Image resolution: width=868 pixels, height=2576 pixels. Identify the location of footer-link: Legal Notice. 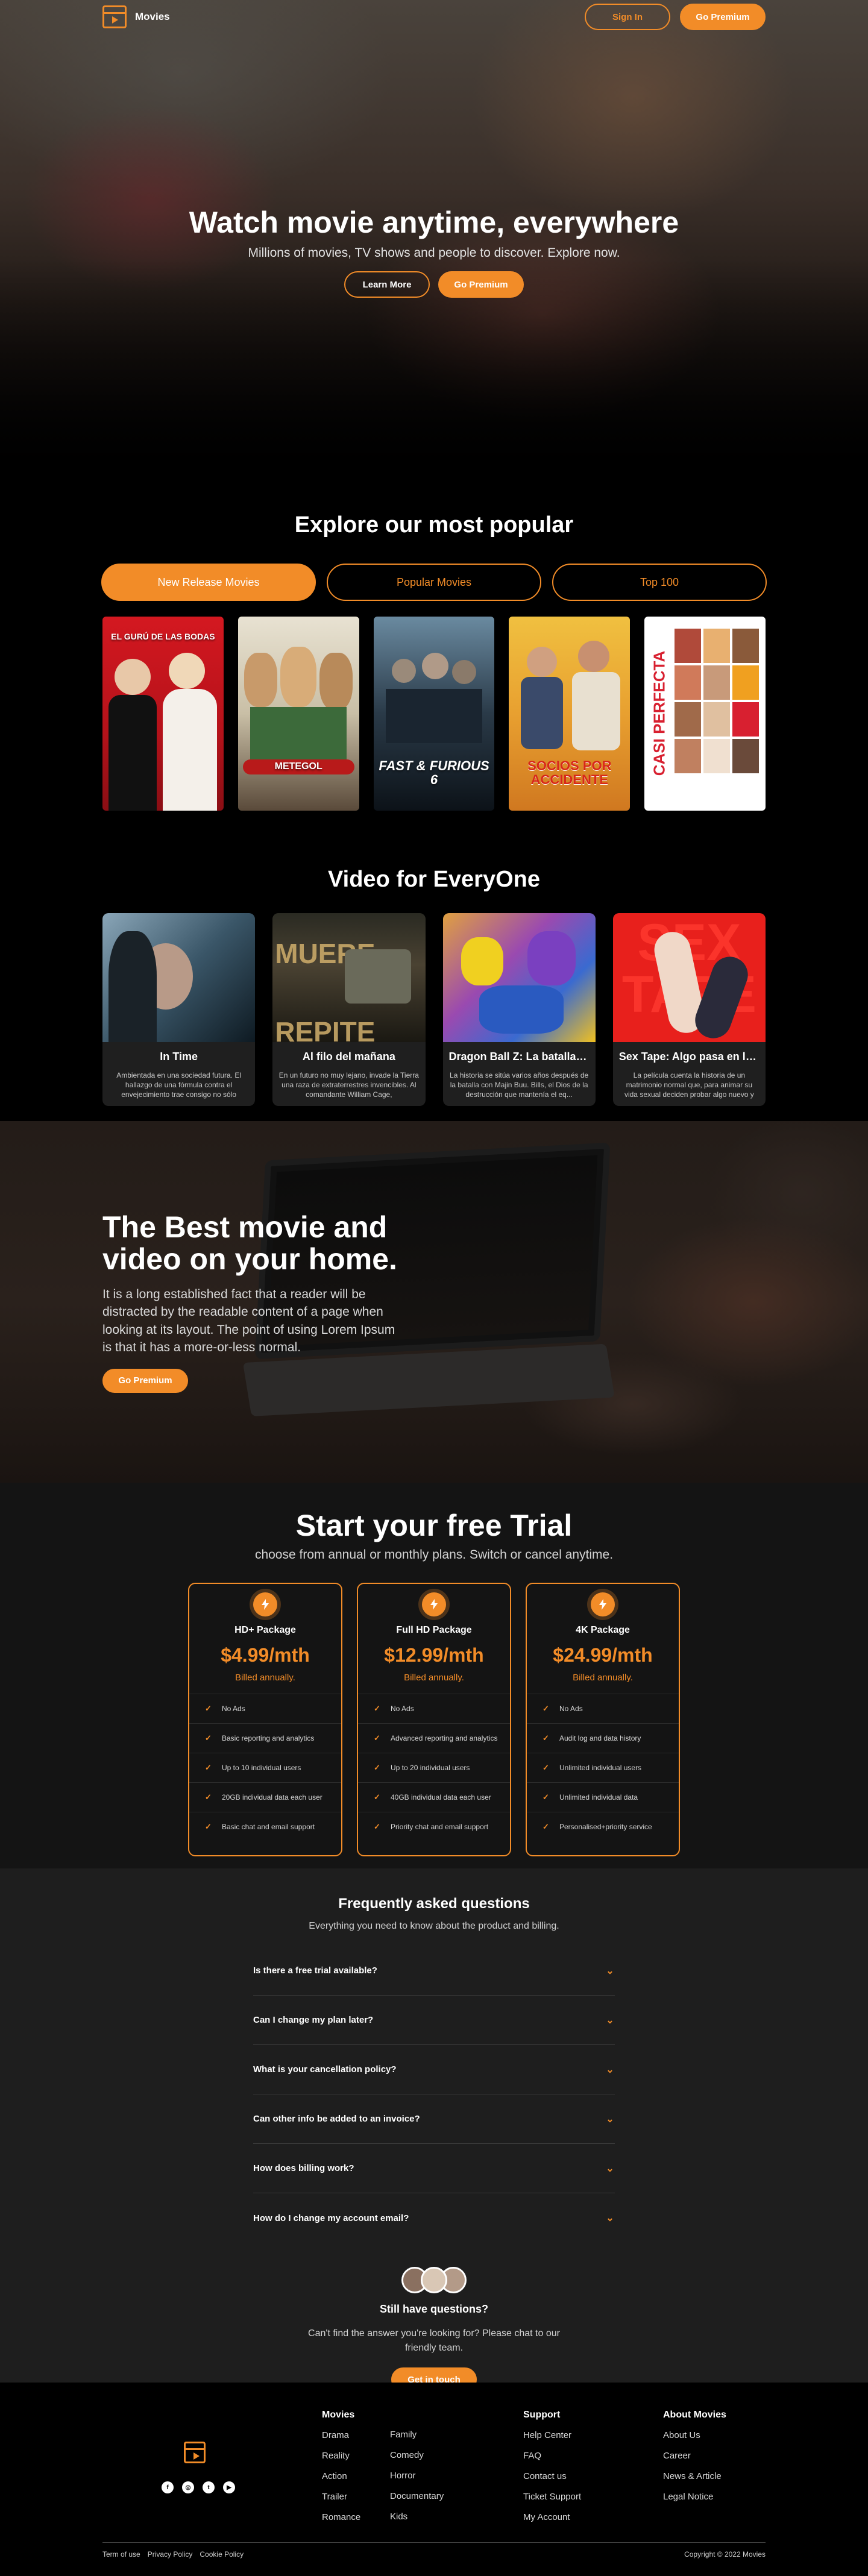
(694, 2497).